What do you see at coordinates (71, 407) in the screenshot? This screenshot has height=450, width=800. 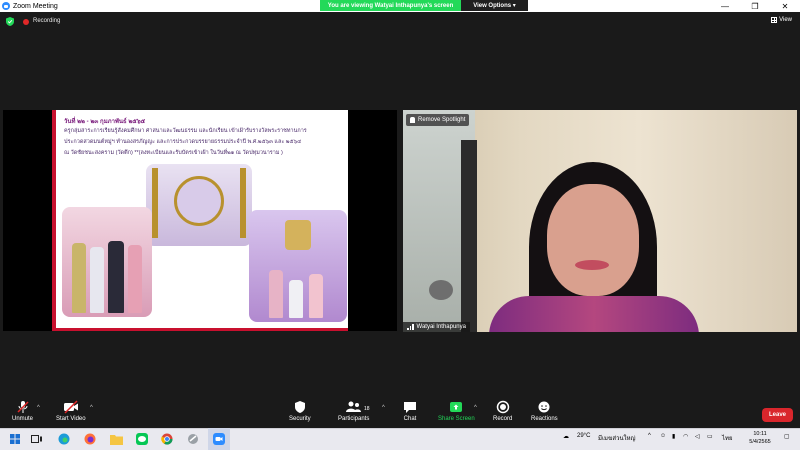 I see `video-off-icon` at bounding box center [71, 407].